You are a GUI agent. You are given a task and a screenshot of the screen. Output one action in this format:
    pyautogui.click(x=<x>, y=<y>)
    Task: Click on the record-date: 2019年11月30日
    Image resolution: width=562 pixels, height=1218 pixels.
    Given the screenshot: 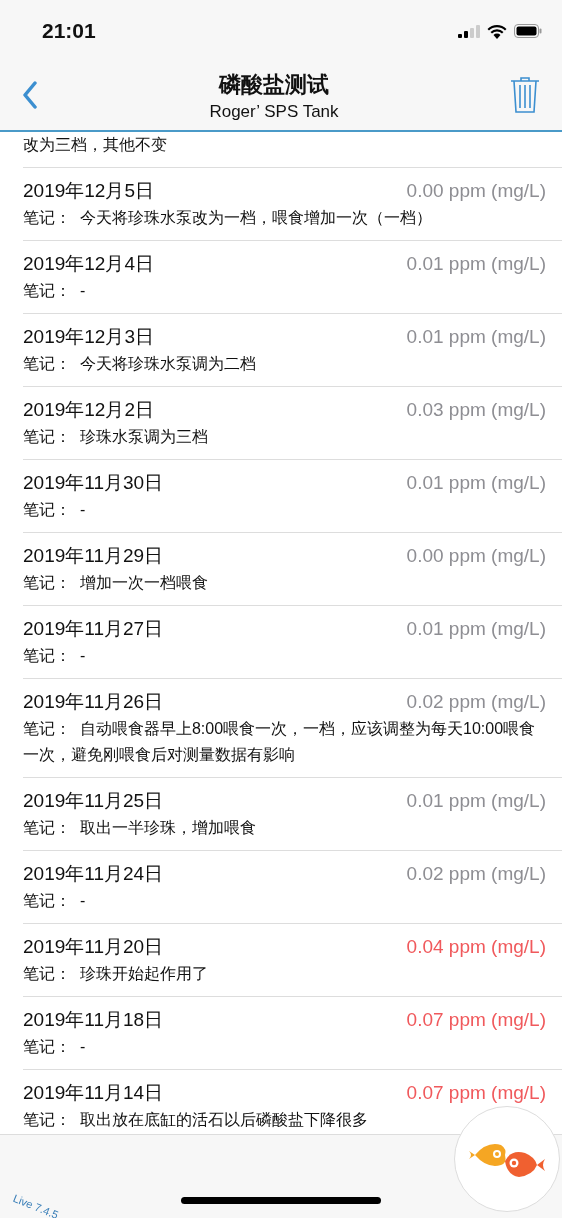 What is the action you would take?
    pyautogui.click(x=93, y=483)
    